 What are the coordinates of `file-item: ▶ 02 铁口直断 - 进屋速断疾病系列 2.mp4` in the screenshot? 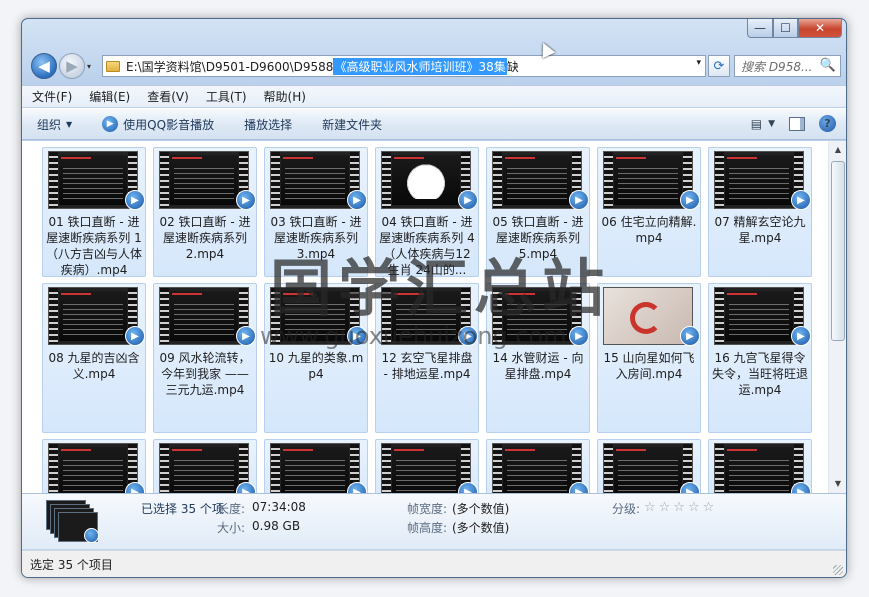 It's located at (205, 212).